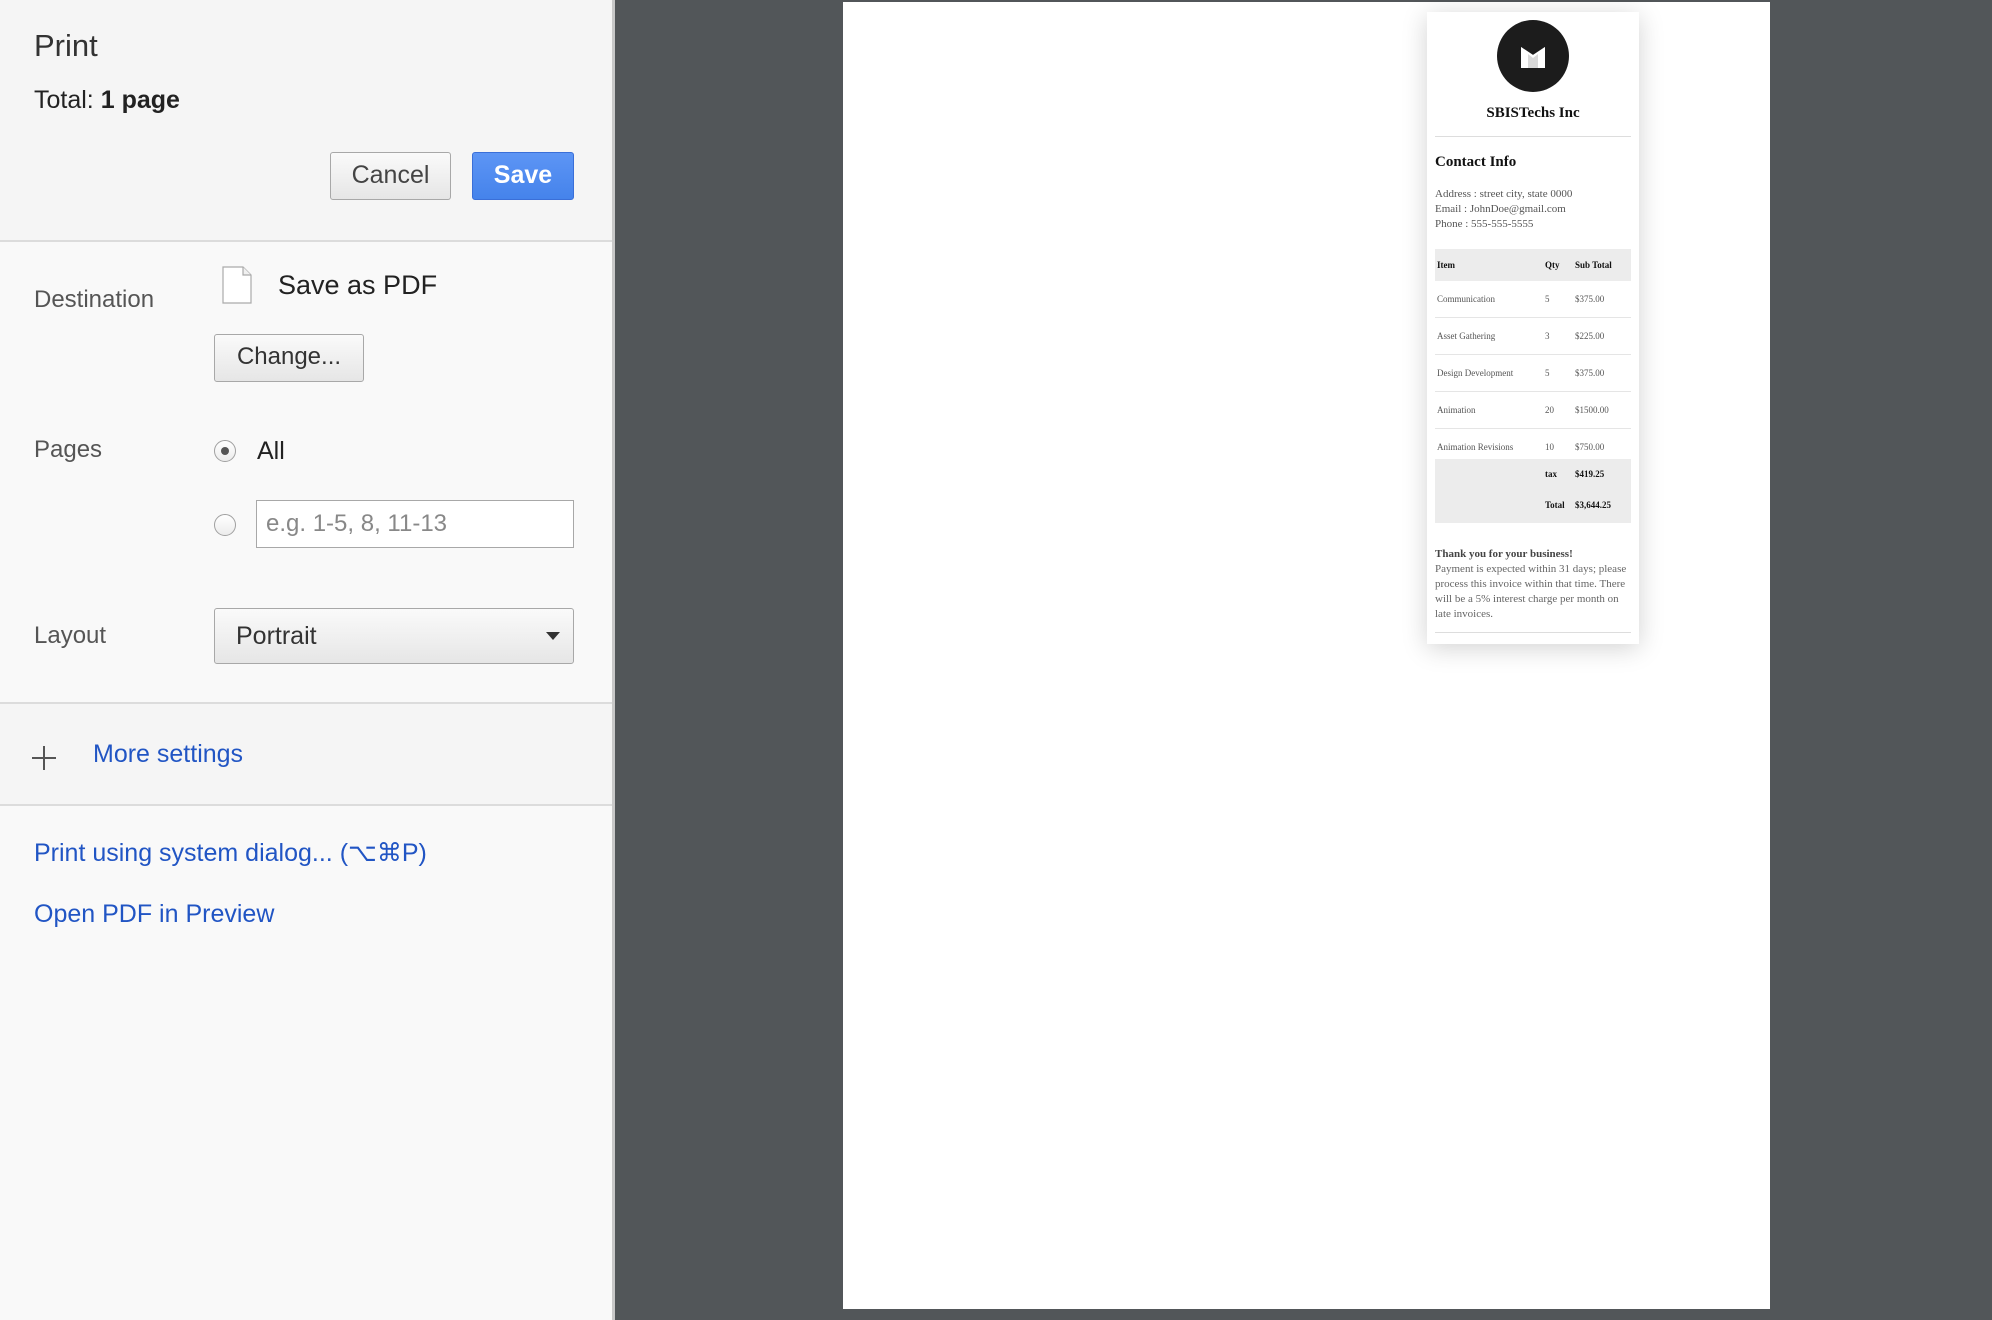 This screenshot has width=1992, height=1320. I want to click on table-row: Communication 5 $375.00, so click(1533, 299).